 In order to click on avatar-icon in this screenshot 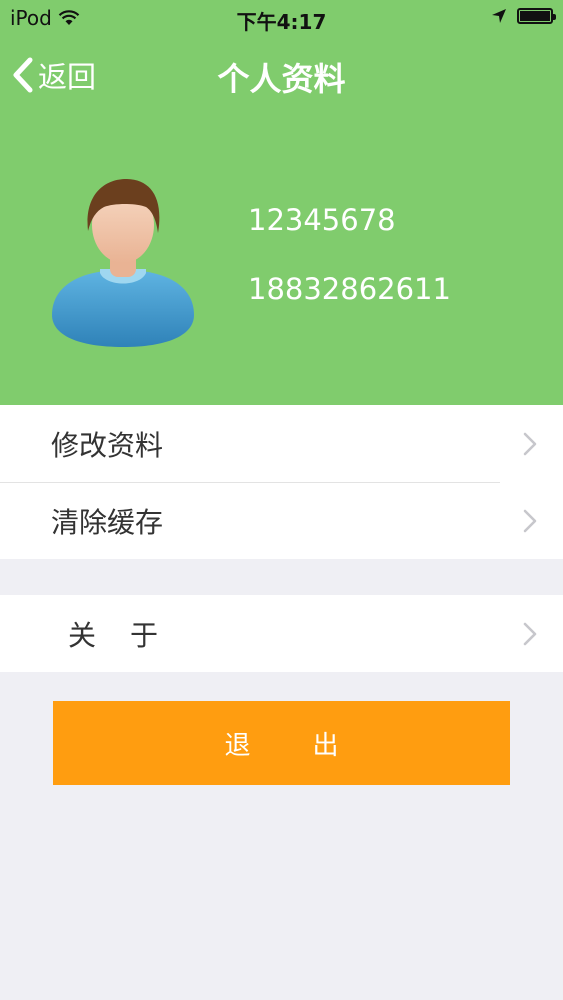, I will do `click(123, 263)`.